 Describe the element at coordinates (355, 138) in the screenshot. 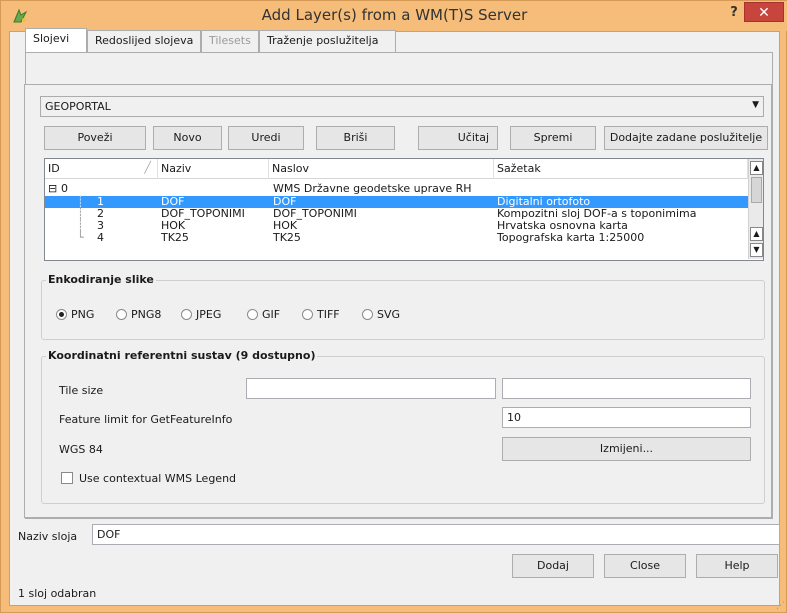

I see `delete-button: Briši` at that location.